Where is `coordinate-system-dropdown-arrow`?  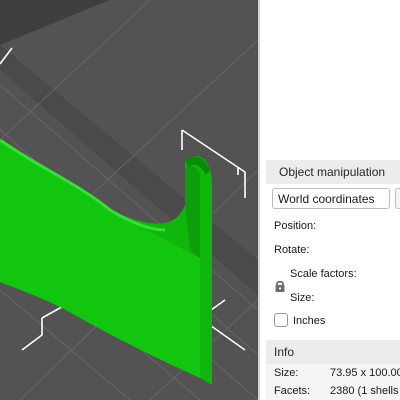 coordinate-system-dropdown-arrow is located at coordinates (397, 198).